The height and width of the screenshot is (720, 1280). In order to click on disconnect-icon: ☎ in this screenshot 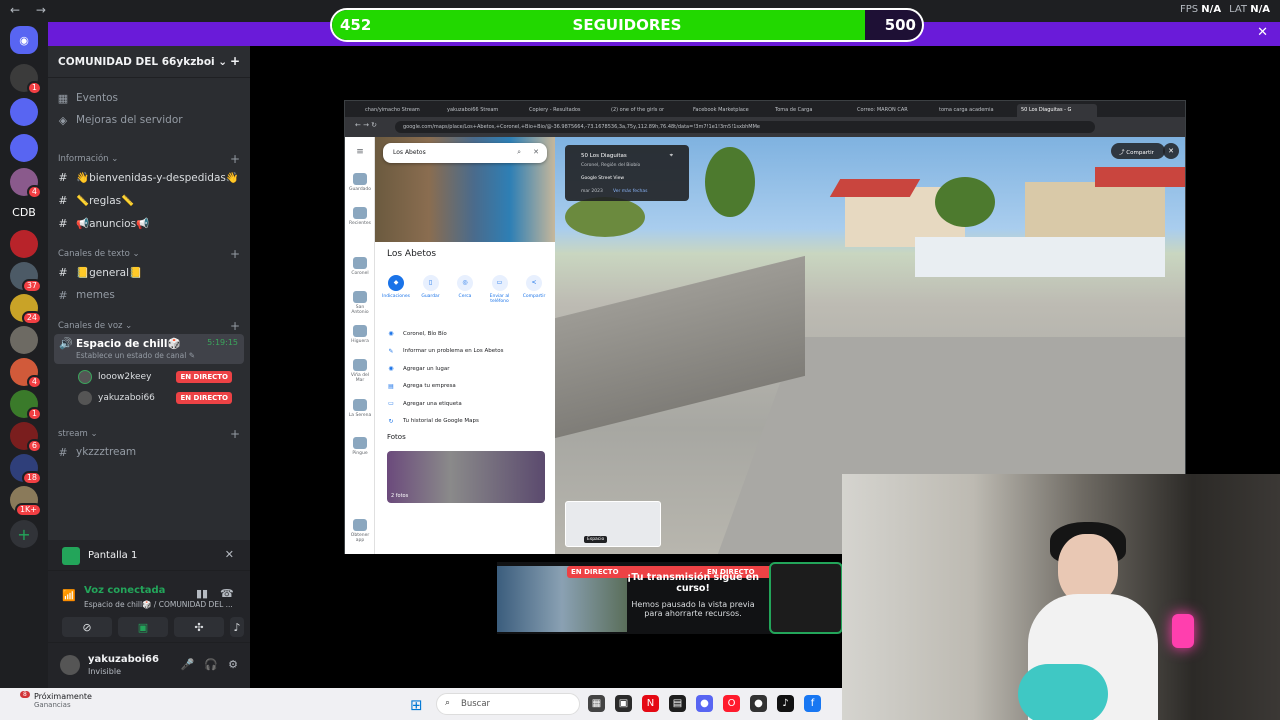, I will do `click(227, 593)`.